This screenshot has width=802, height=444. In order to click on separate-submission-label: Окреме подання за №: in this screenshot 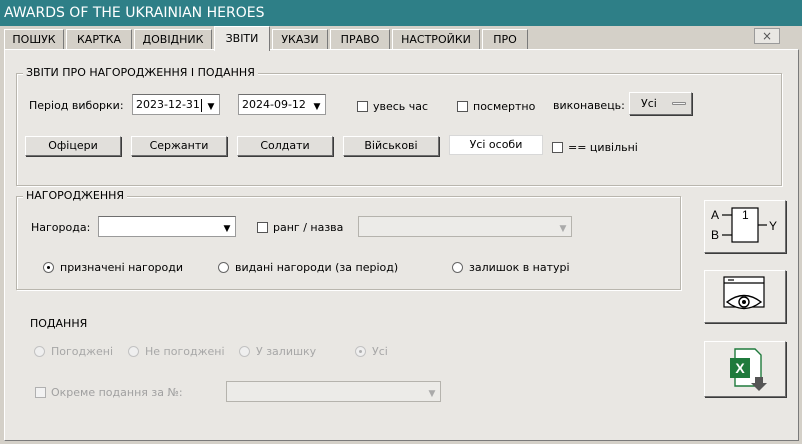, I will do `click(117, 392)`.